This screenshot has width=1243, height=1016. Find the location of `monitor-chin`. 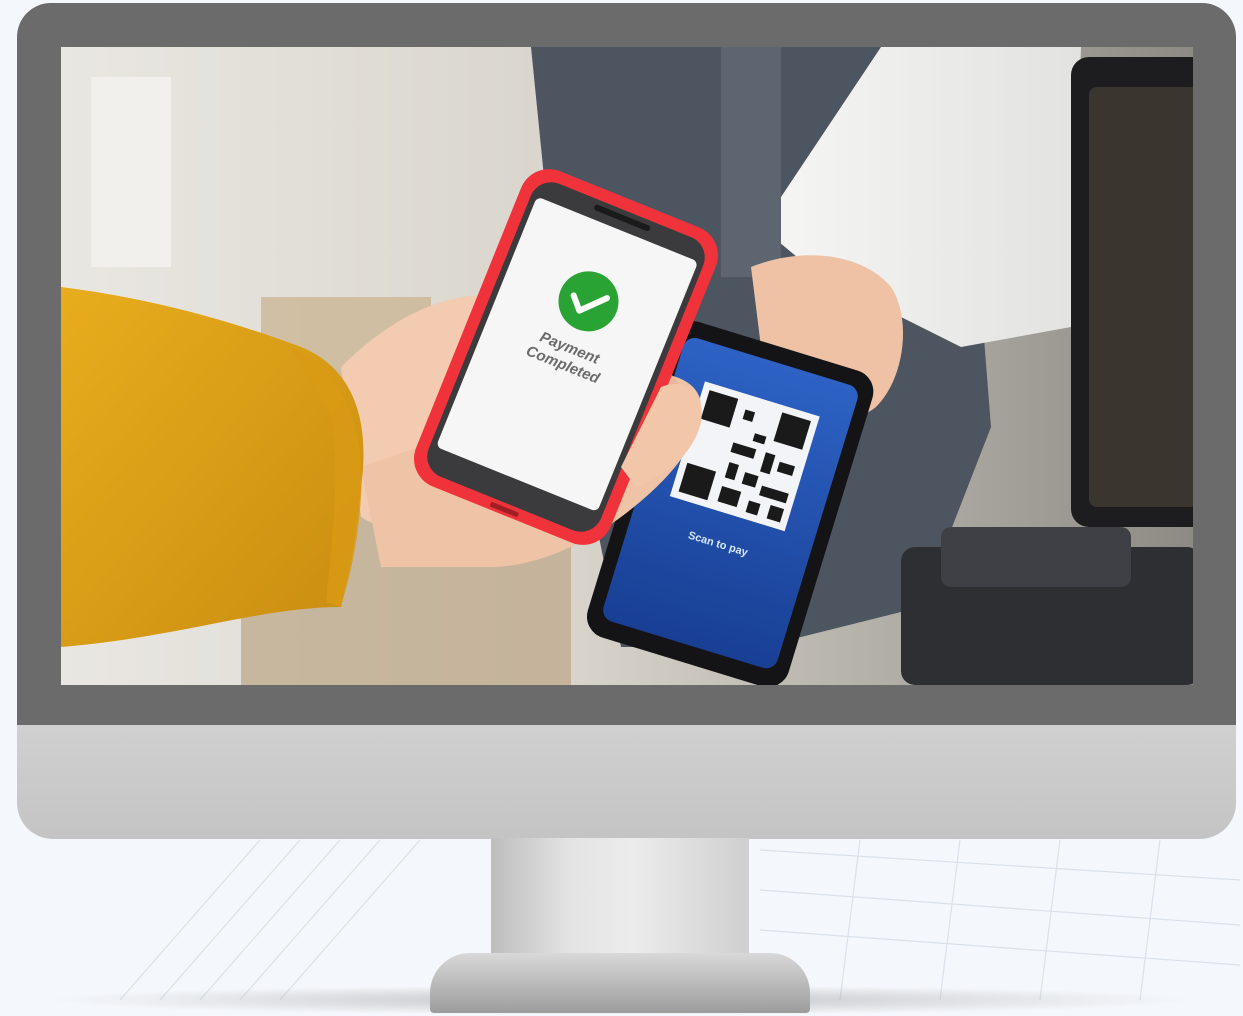

monitor-chin is located at coordinates (626, 782).